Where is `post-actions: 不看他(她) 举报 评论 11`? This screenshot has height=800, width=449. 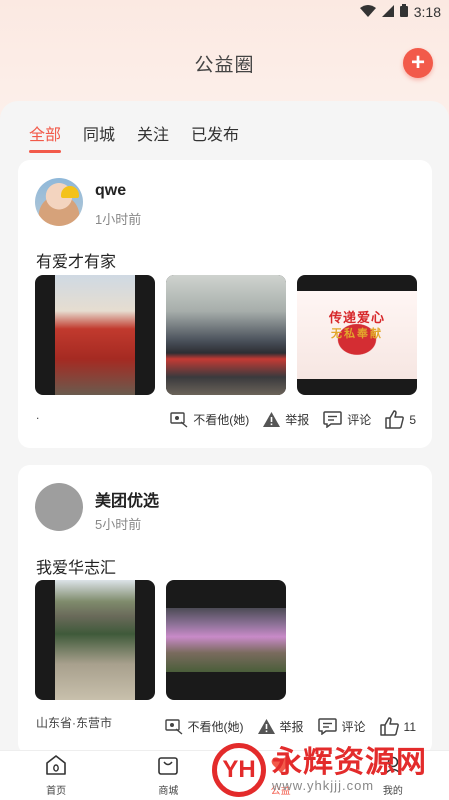 post-actions: 不看他(她) 举报 评论 11 is located at coordinates (290, 726).